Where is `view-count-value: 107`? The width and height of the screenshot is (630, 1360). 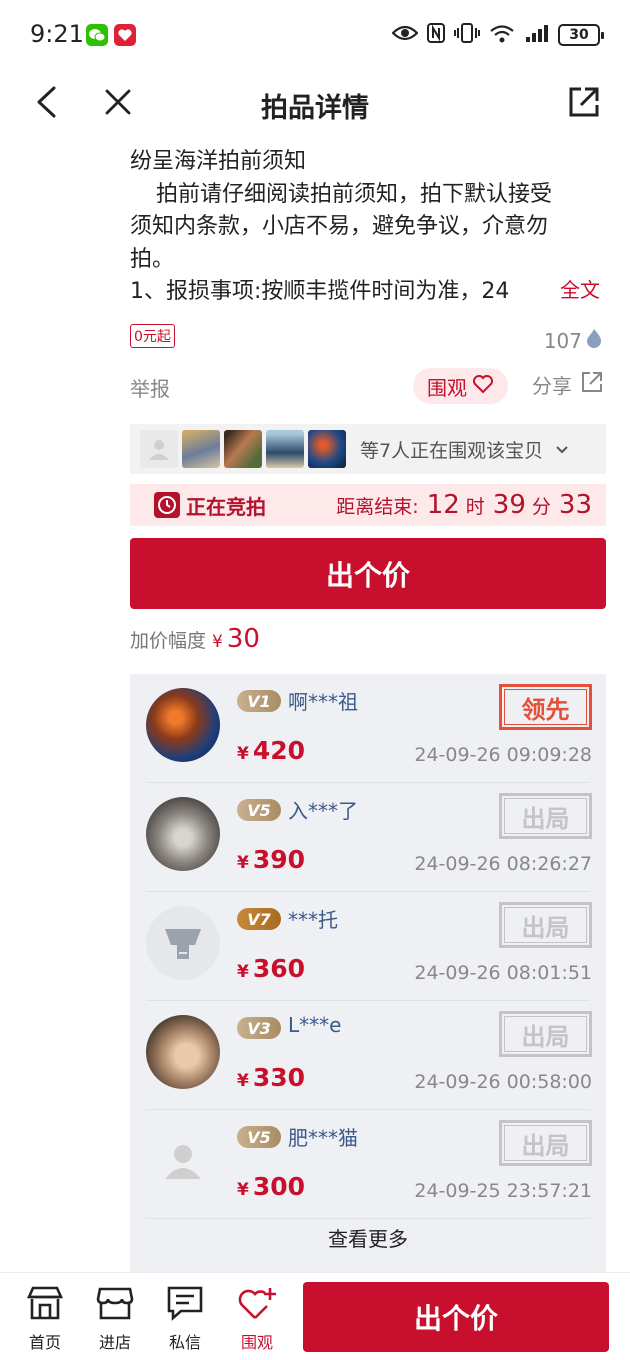 view-count-value: 107 is located at coordinates (562, 340).